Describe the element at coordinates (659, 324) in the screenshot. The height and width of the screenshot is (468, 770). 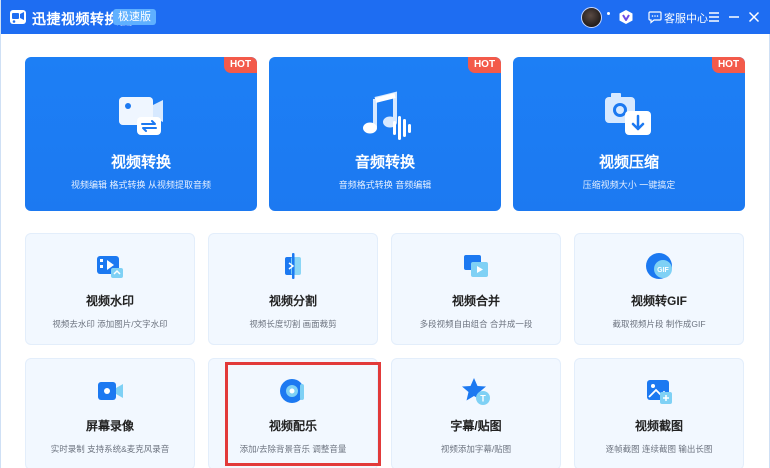
I see `tool-description: 截取视频片段 制作成GIF` at that location.